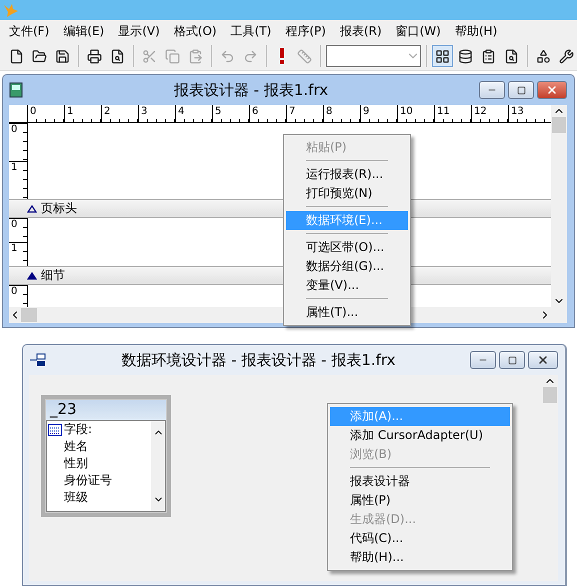 The height and width of the screenshot is (586, 577). I want to click on exclamation-icon, so click(281, 56).